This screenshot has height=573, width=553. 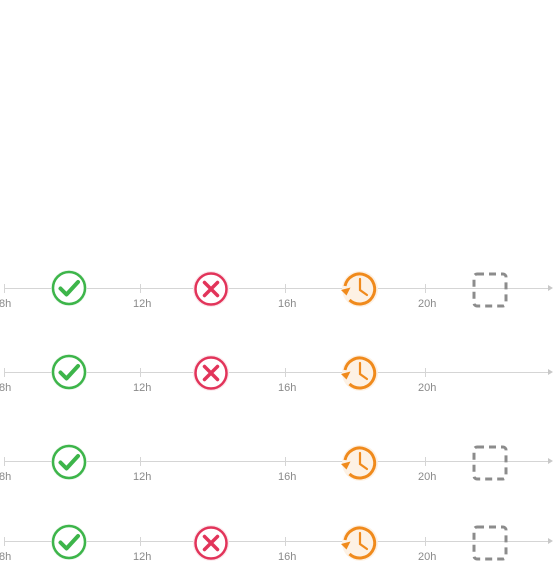 What do you see at coordinates (276, 290) in the screenshot?
I see `timeline-row-1: 8h 12h 16h 20h` at bounding box center [276, 290].